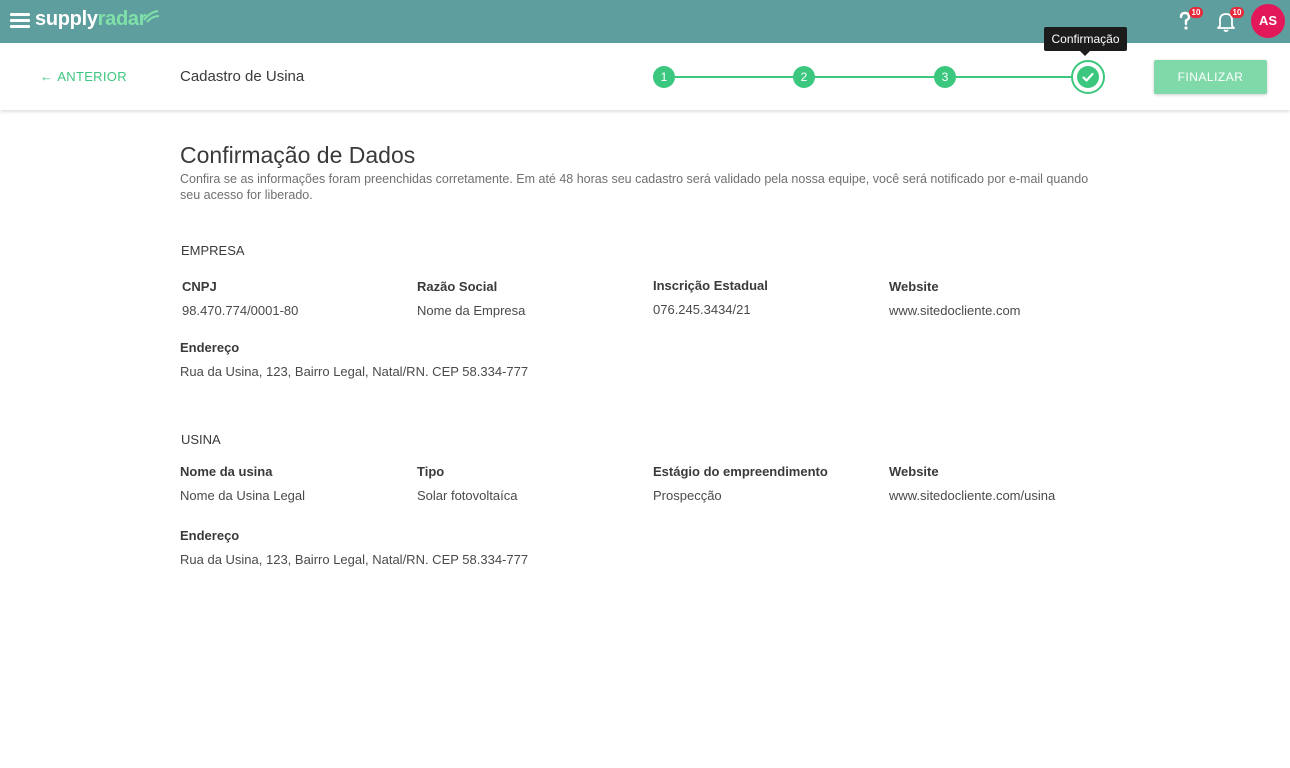  Describe the element at coordinates (298, 155) in the screenshot. I see `page-heading: Confirmação de Dados` at that location.